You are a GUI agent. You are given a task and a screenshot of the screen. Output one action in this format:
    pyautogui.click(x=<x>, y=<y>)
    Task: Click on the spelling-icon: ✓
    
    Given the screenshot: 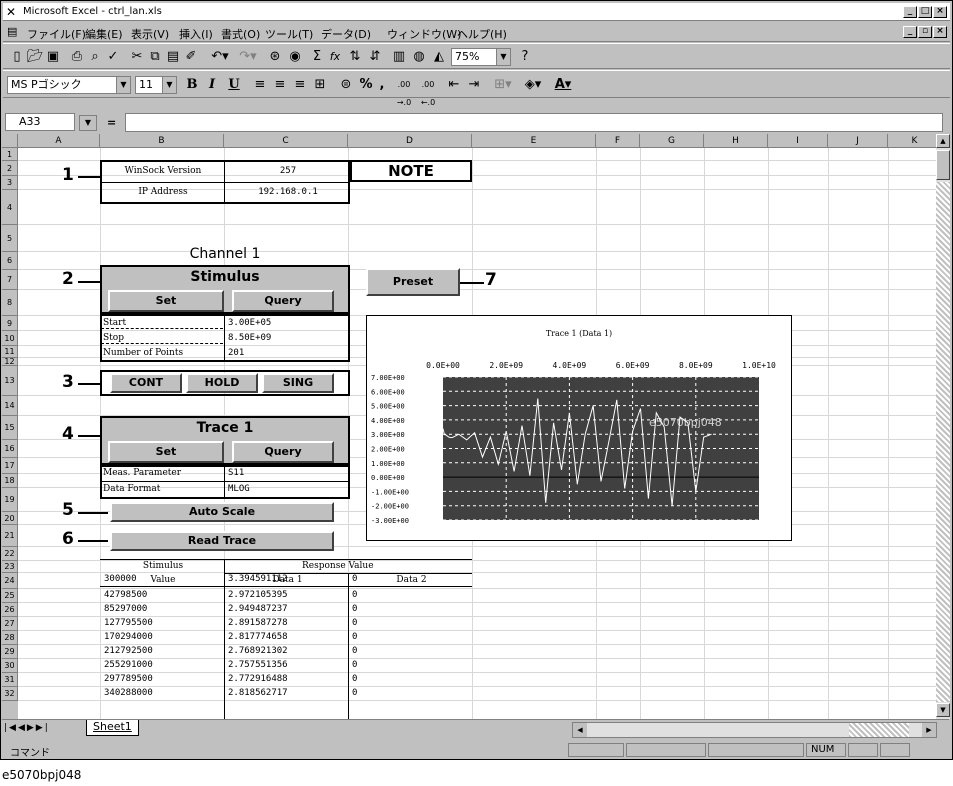 What is the action you would take?
    pyautogui.click(x=113, y=57)
    